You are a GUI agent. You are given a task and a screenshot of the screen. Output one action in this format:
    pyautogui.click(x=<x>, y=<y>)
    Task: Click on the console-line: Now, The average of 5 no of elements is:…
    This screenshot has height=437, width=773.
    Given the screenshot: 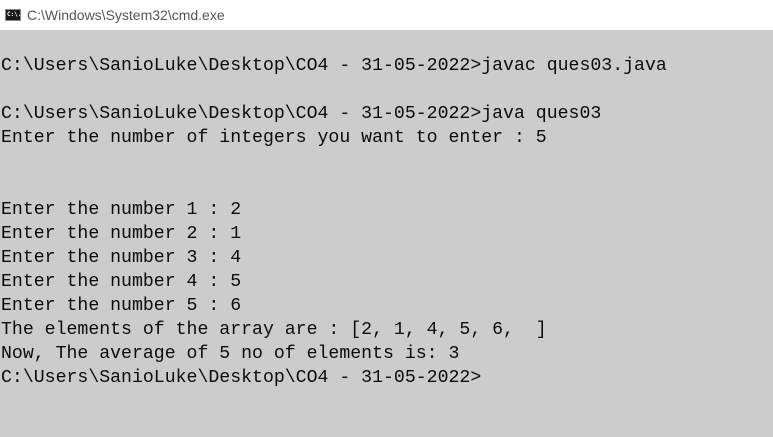 What is the action you would take?
    pyautogui.click(x=230, y=354)
    